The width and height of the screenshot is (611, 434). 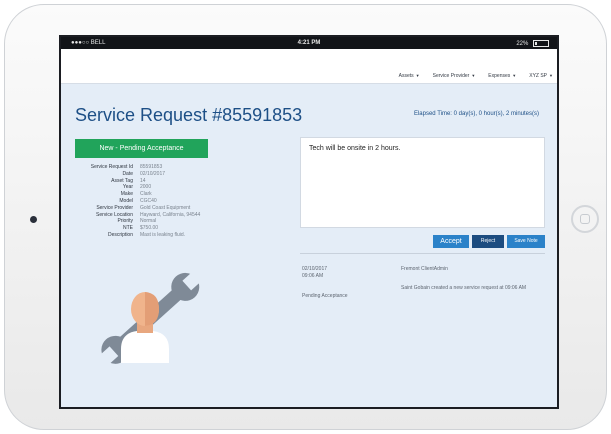 I want to click on log-time: 09:06 AM, so click(x=313, y=276).